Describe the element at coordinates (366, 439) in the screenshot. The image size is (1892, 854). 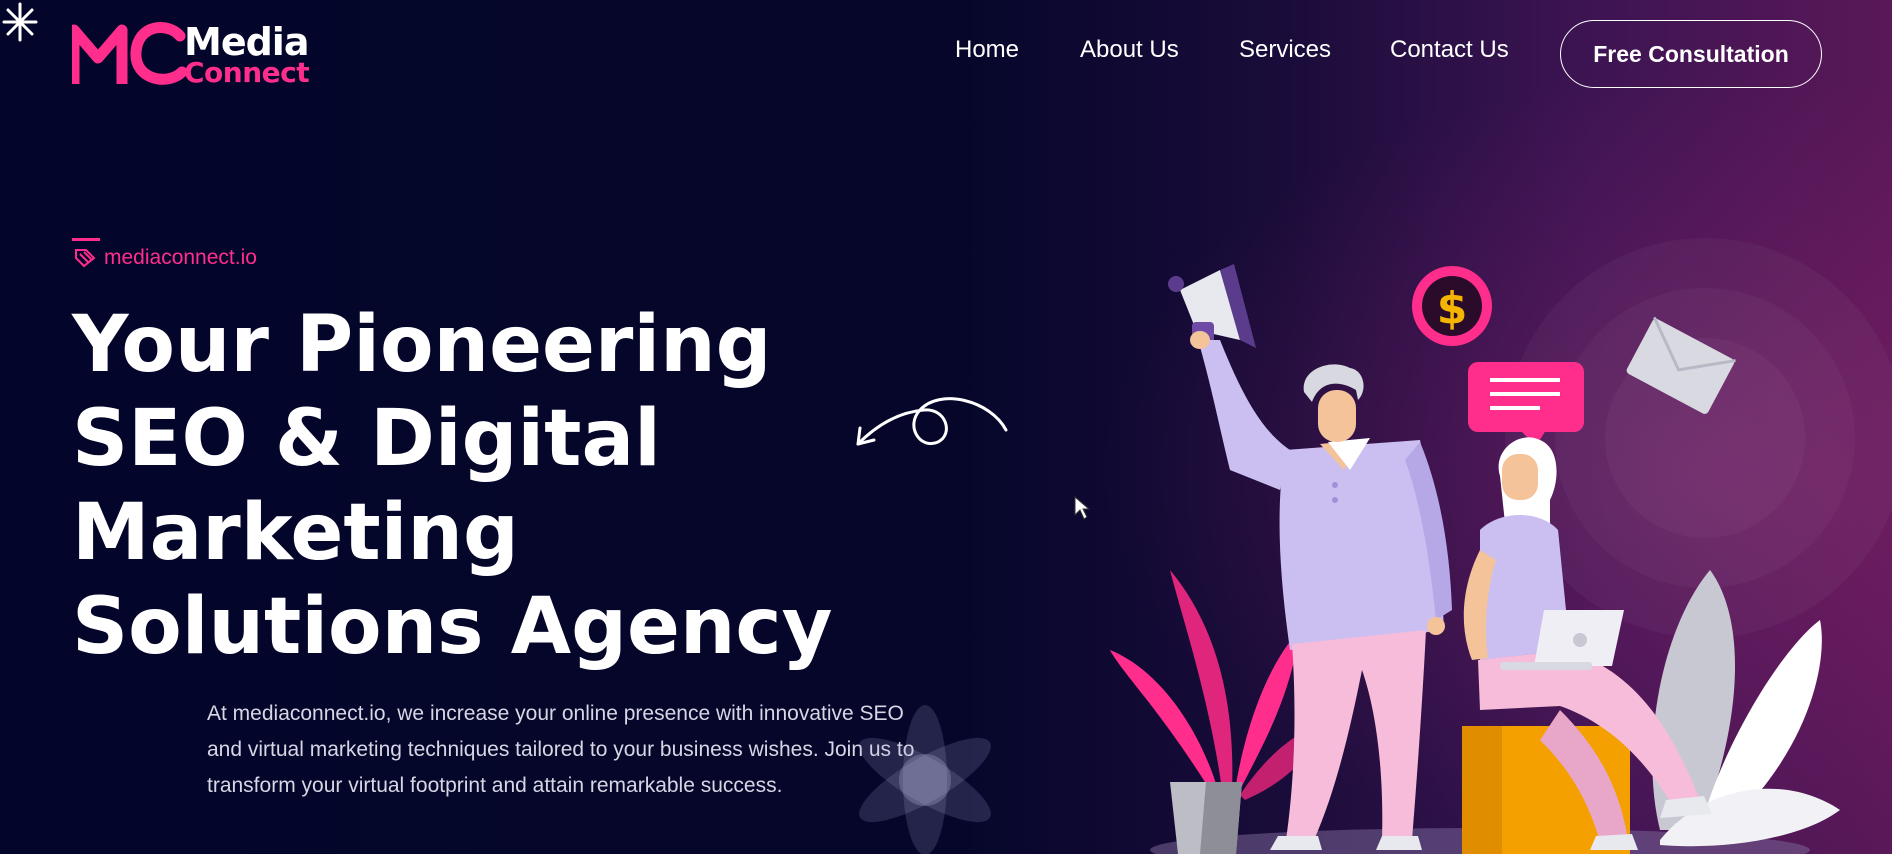
I see `headline-line: SEO & Digital` at that location.